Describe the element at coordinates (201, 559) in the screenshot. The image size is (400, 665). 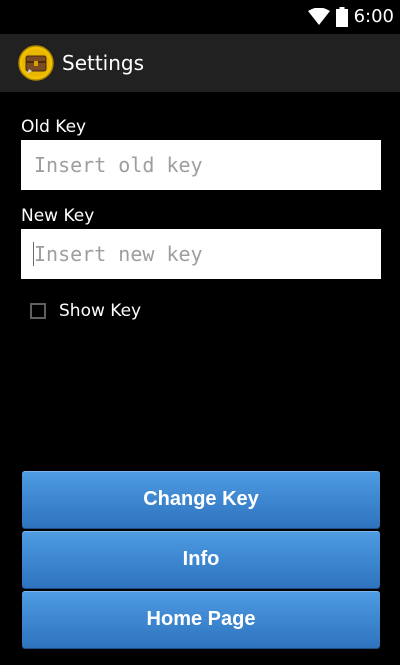
I see `info-button: Info` at that location.